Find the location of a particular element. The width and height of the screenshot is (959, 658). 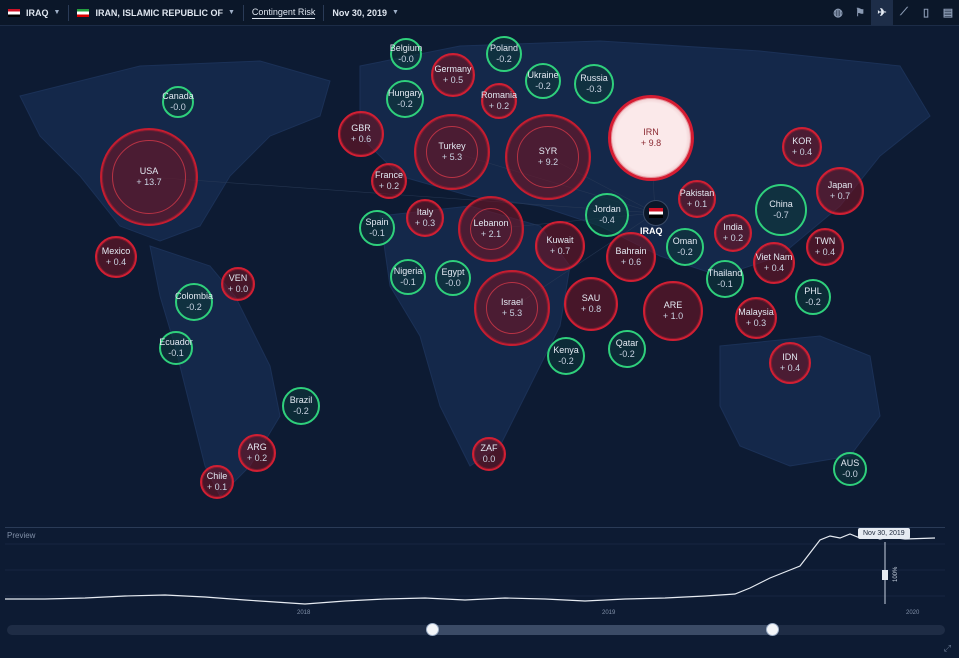

country-selector: IRAQ ▼ is located at coordinates (34, 12).